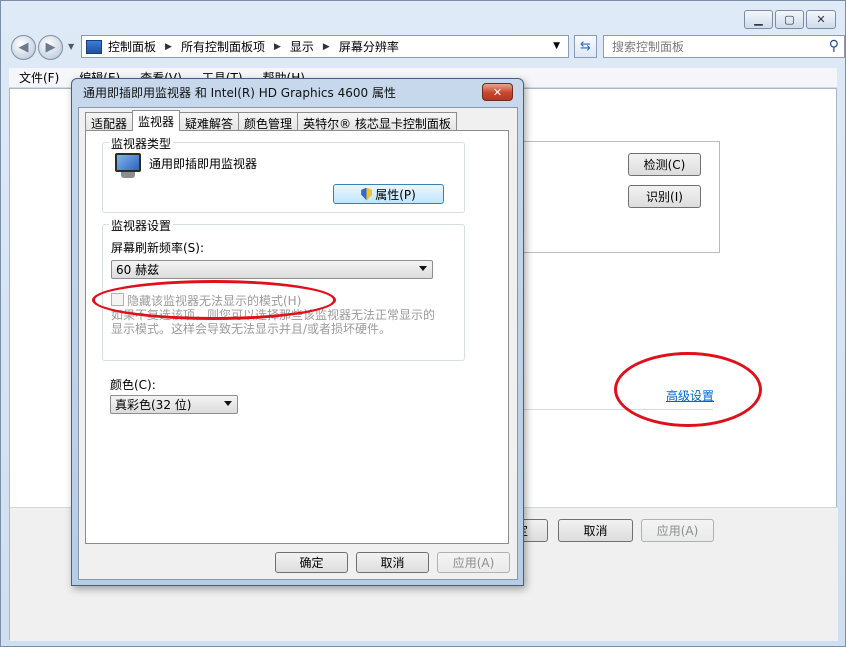 Image resolution: width=846 pixels, height=647 pixels. Describe the element at coordinates (664, 196) in the screenshot. I see `identify-button: 识别(I)` at that location.